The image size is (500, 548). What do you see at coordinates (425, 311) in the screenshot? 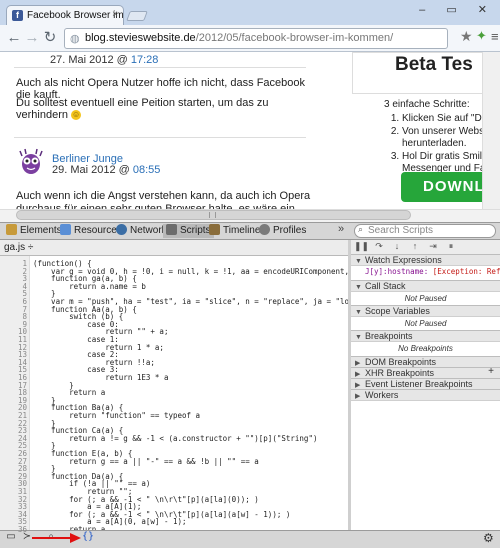
I see `scope-variables-header: ▼ Scope Variables` at bounding box center [425, 311].